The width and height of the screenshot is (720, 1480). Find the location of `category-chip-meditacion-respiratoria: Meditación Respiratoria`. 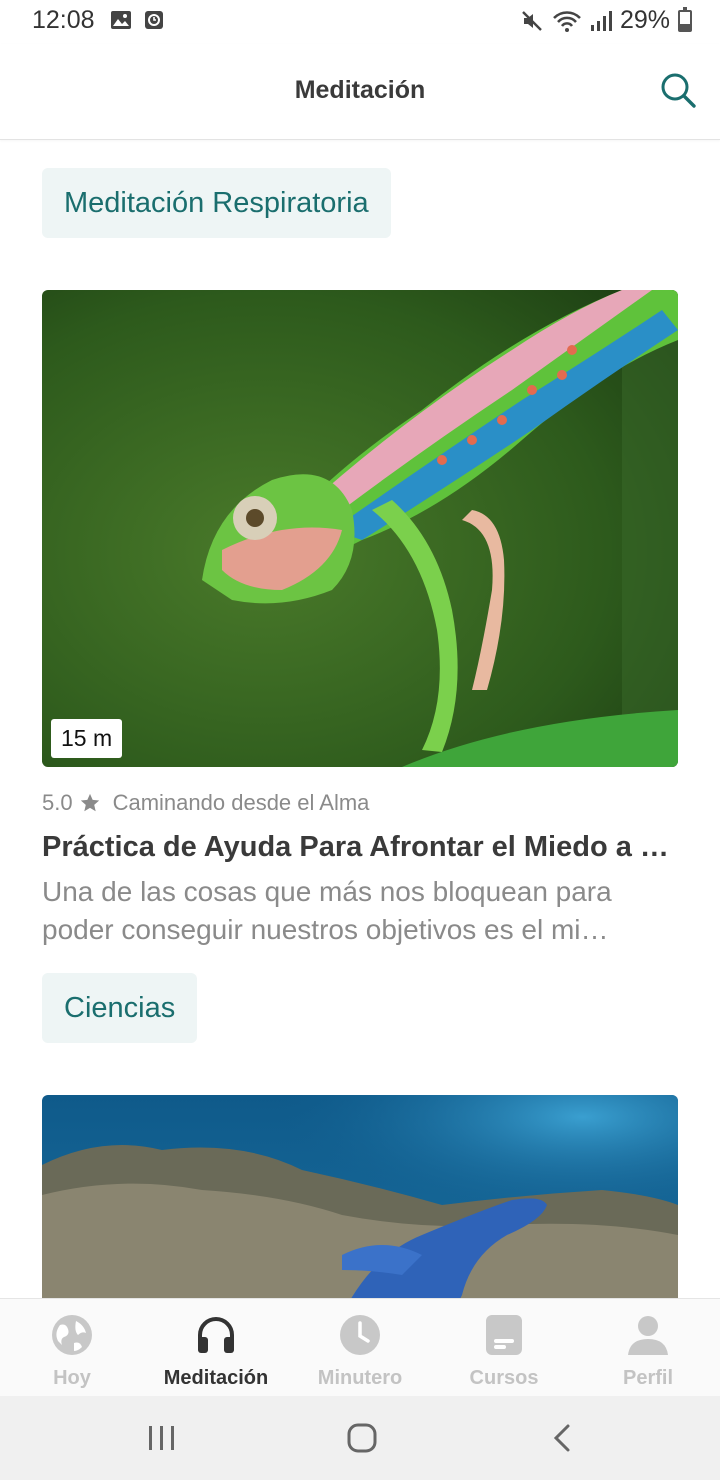

category-chip-meditacion-respiratoria: Meditación Respiratoria is located at coordinates (216, 203).